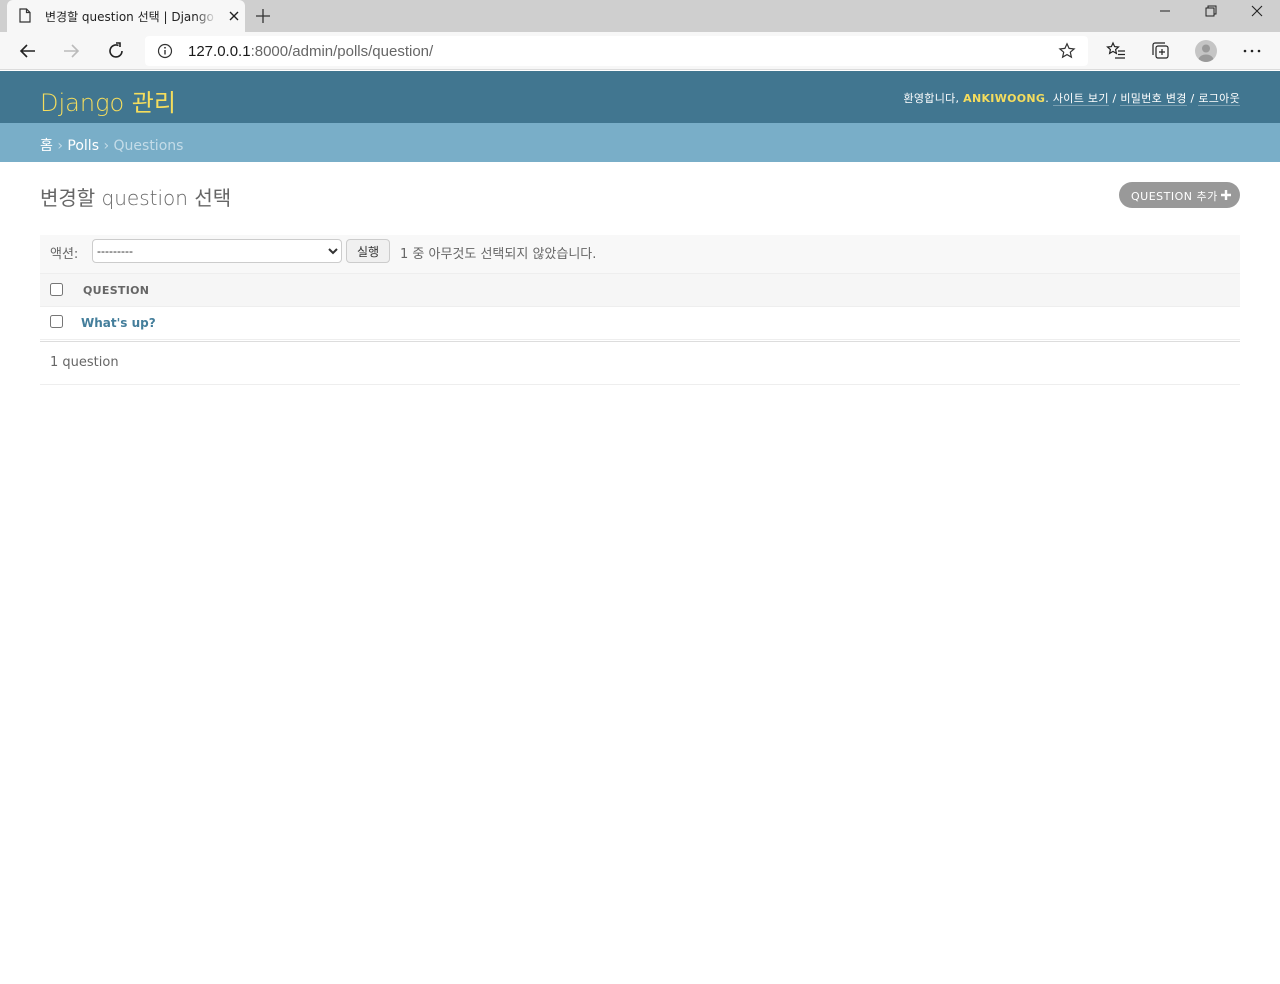 The height and width of the screenshot is (984, 1280). I want to click on refresh-icon, so click(116, 51).